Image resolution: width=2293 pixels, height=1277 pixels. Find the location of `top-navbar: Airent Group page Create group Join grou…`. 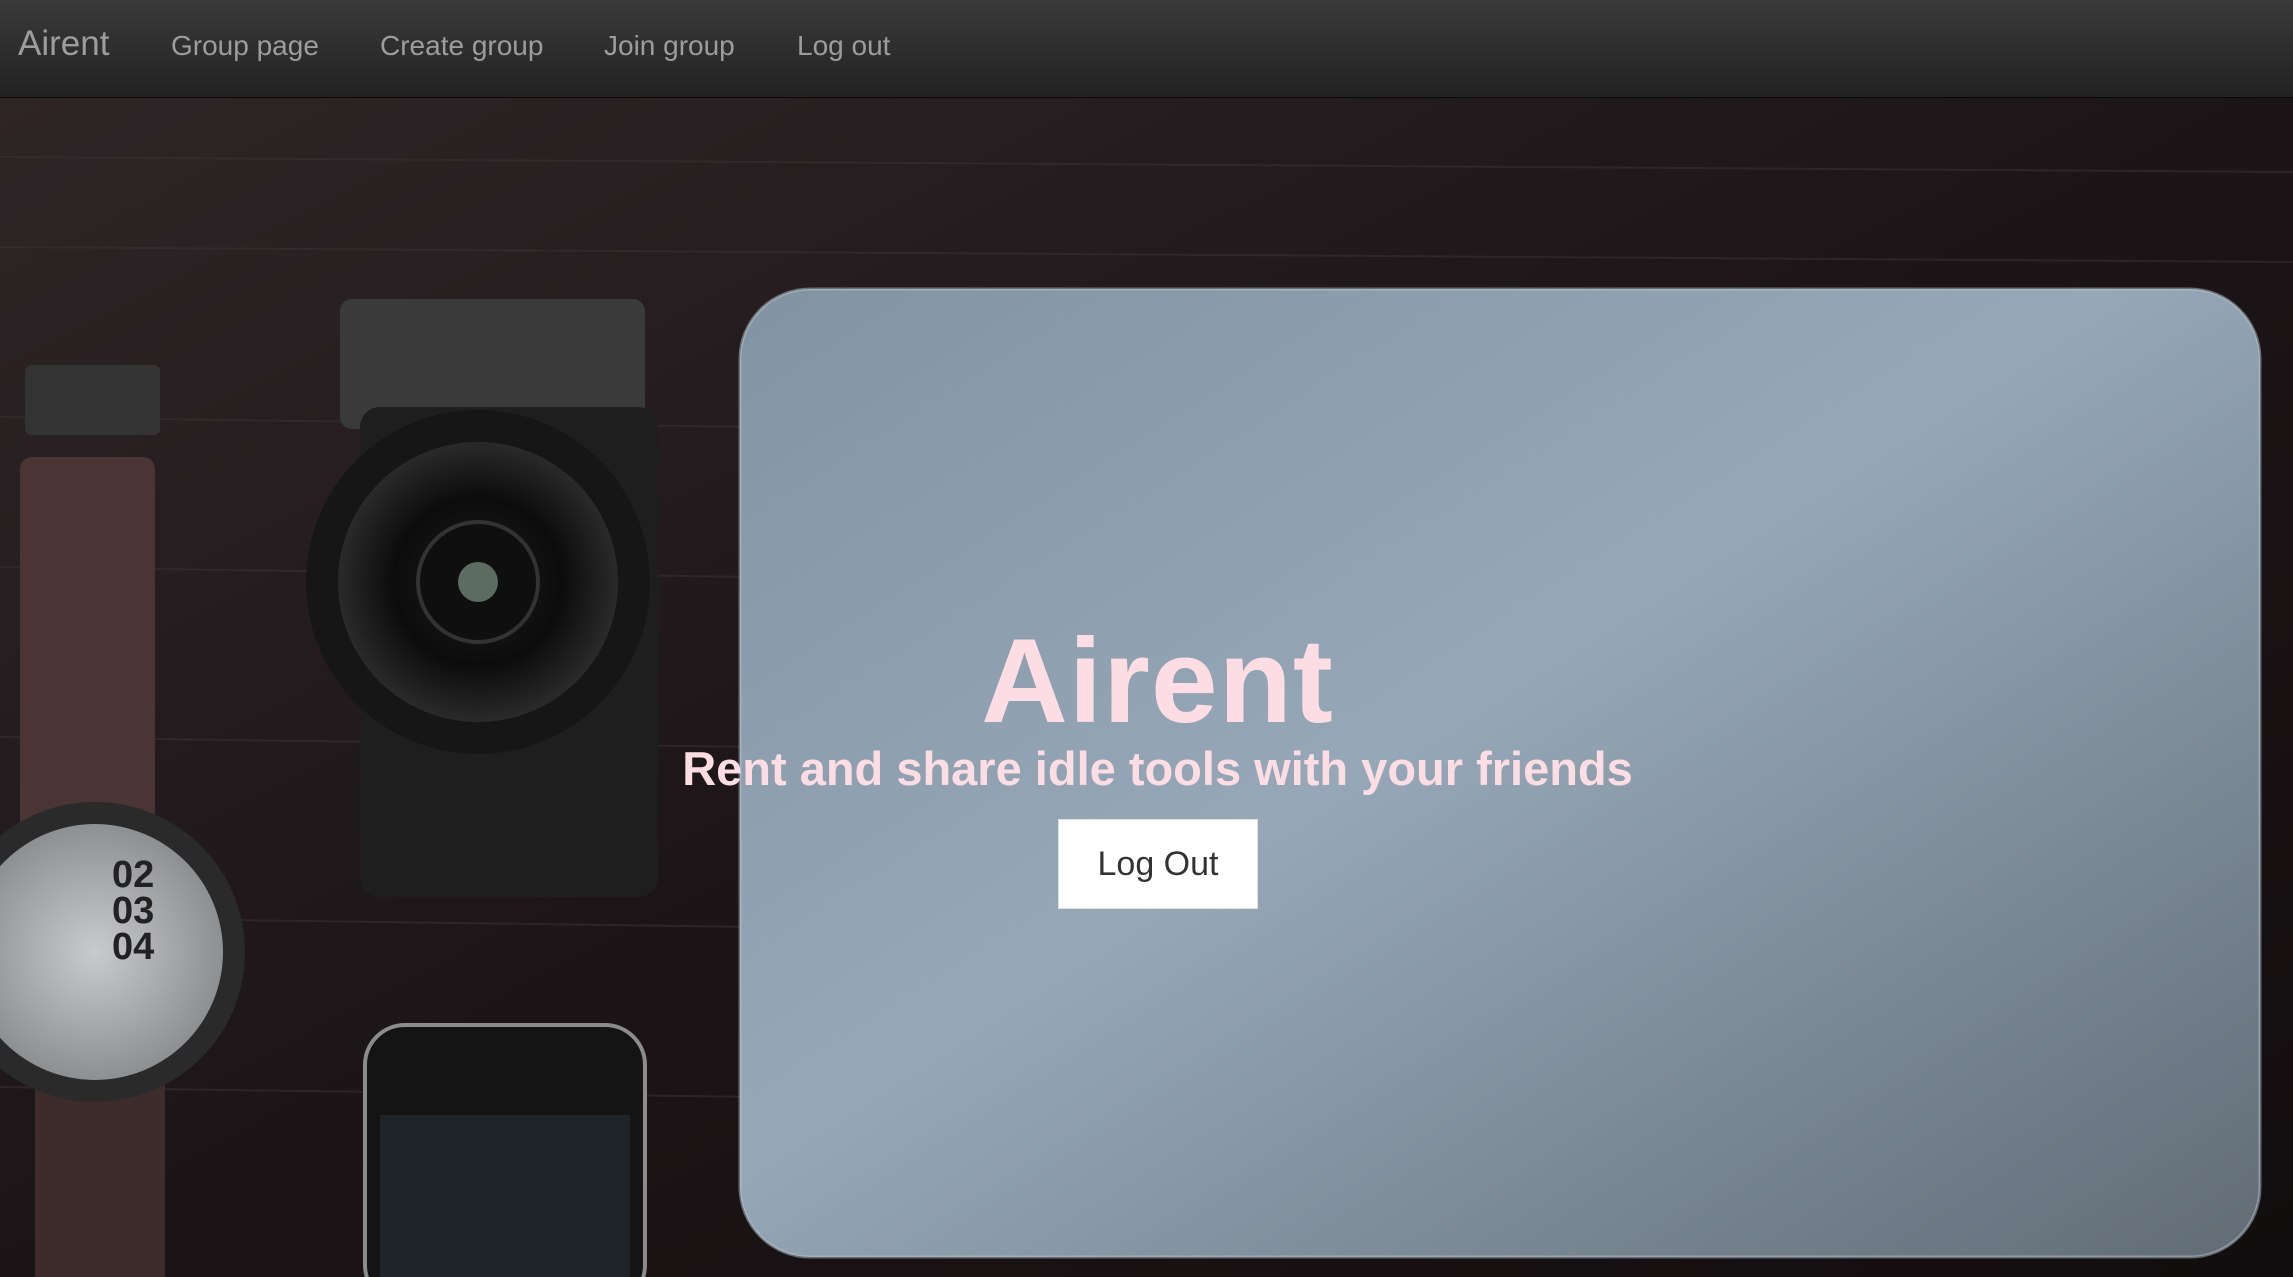

top-navbar: Airent Group page Create group Join grou… is located at coordinates (1146, 49).